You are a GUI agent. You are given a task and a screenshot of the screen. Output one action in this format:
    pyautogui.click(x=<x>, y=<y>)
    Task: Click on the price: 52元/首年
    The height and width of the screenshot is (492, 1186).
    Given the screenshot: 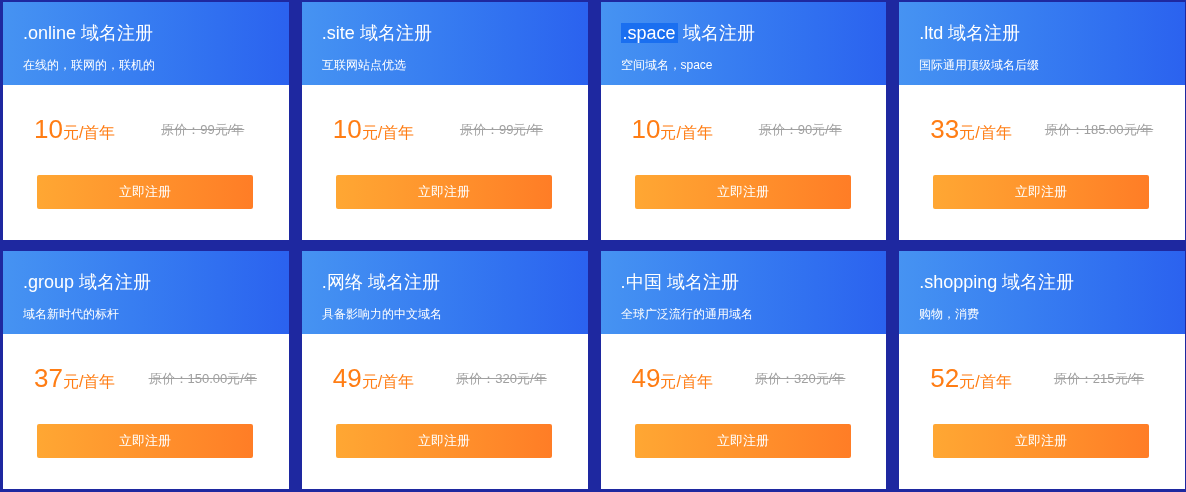 What is the action you would take?
    pyautogui.click(x=971, y=378)
    